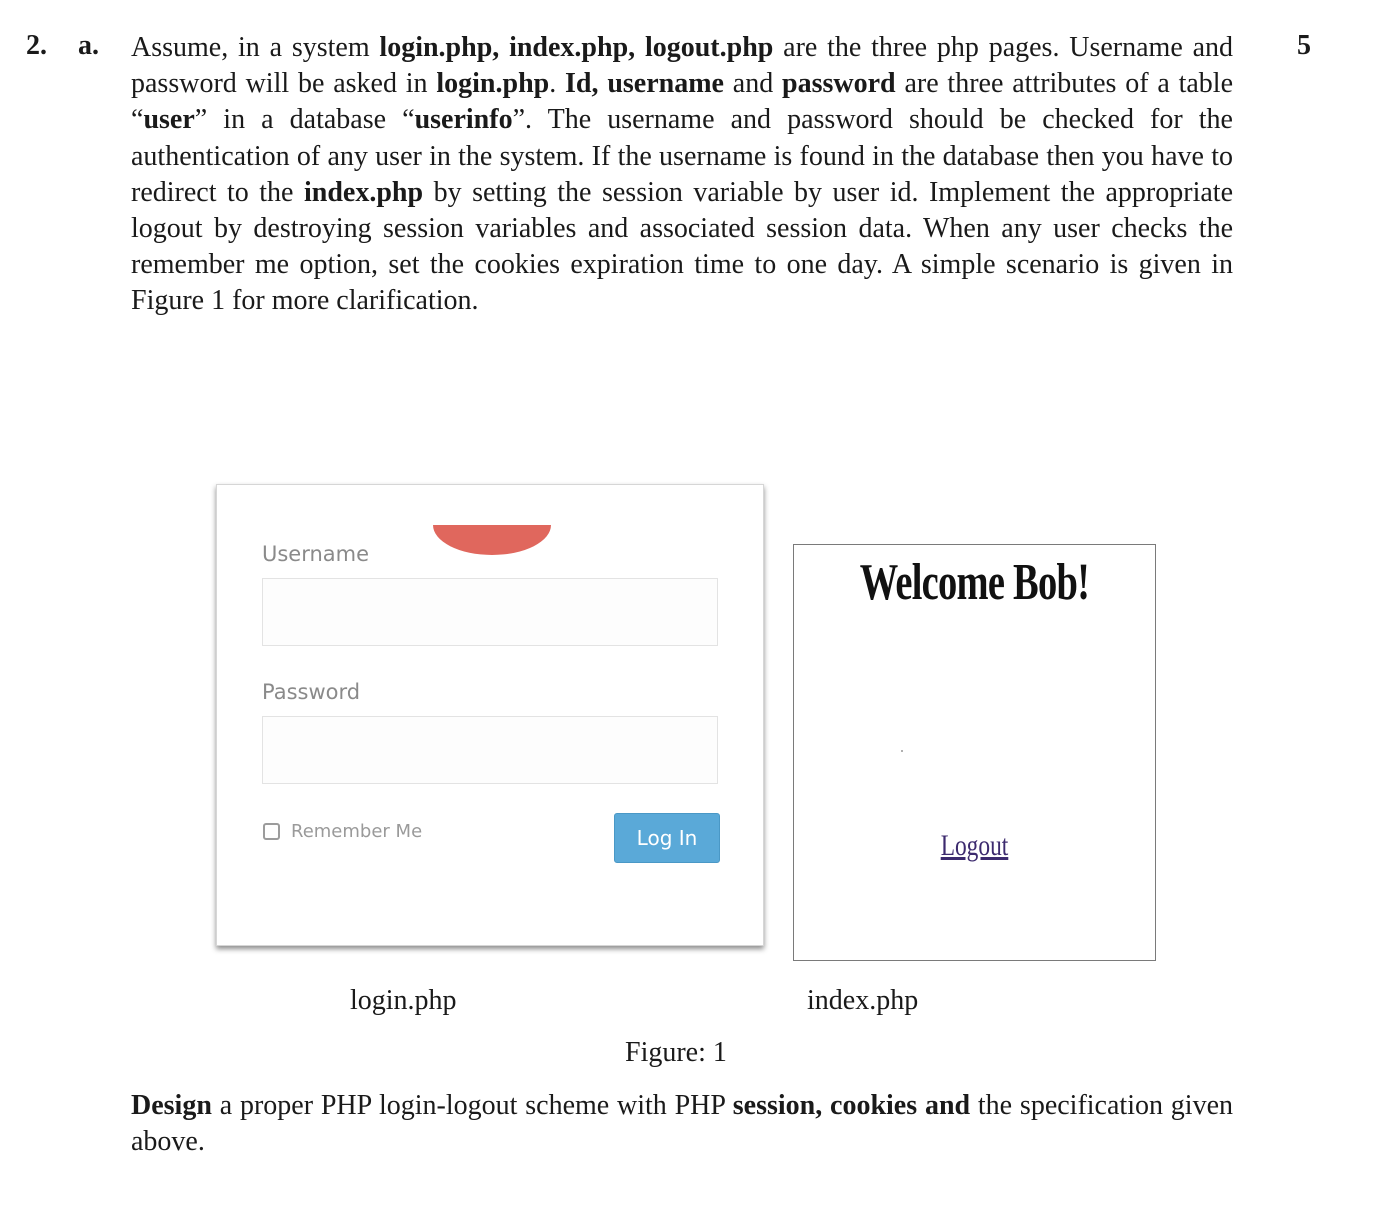 This screenshot has width=1378, height=1212. I want to click on username-label: Username, so click(316, 554).